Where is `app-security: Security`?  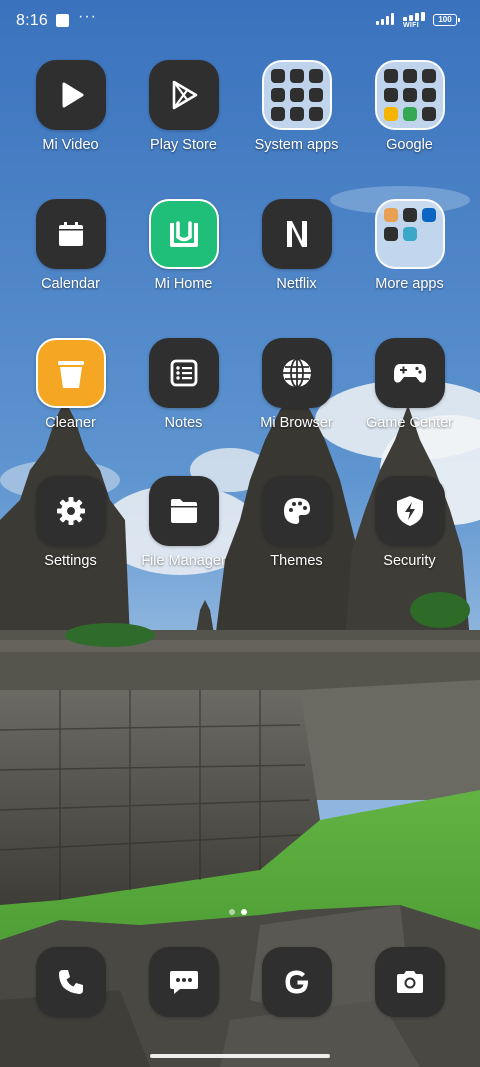 app-security: Security is located at coordinates (409, 522).